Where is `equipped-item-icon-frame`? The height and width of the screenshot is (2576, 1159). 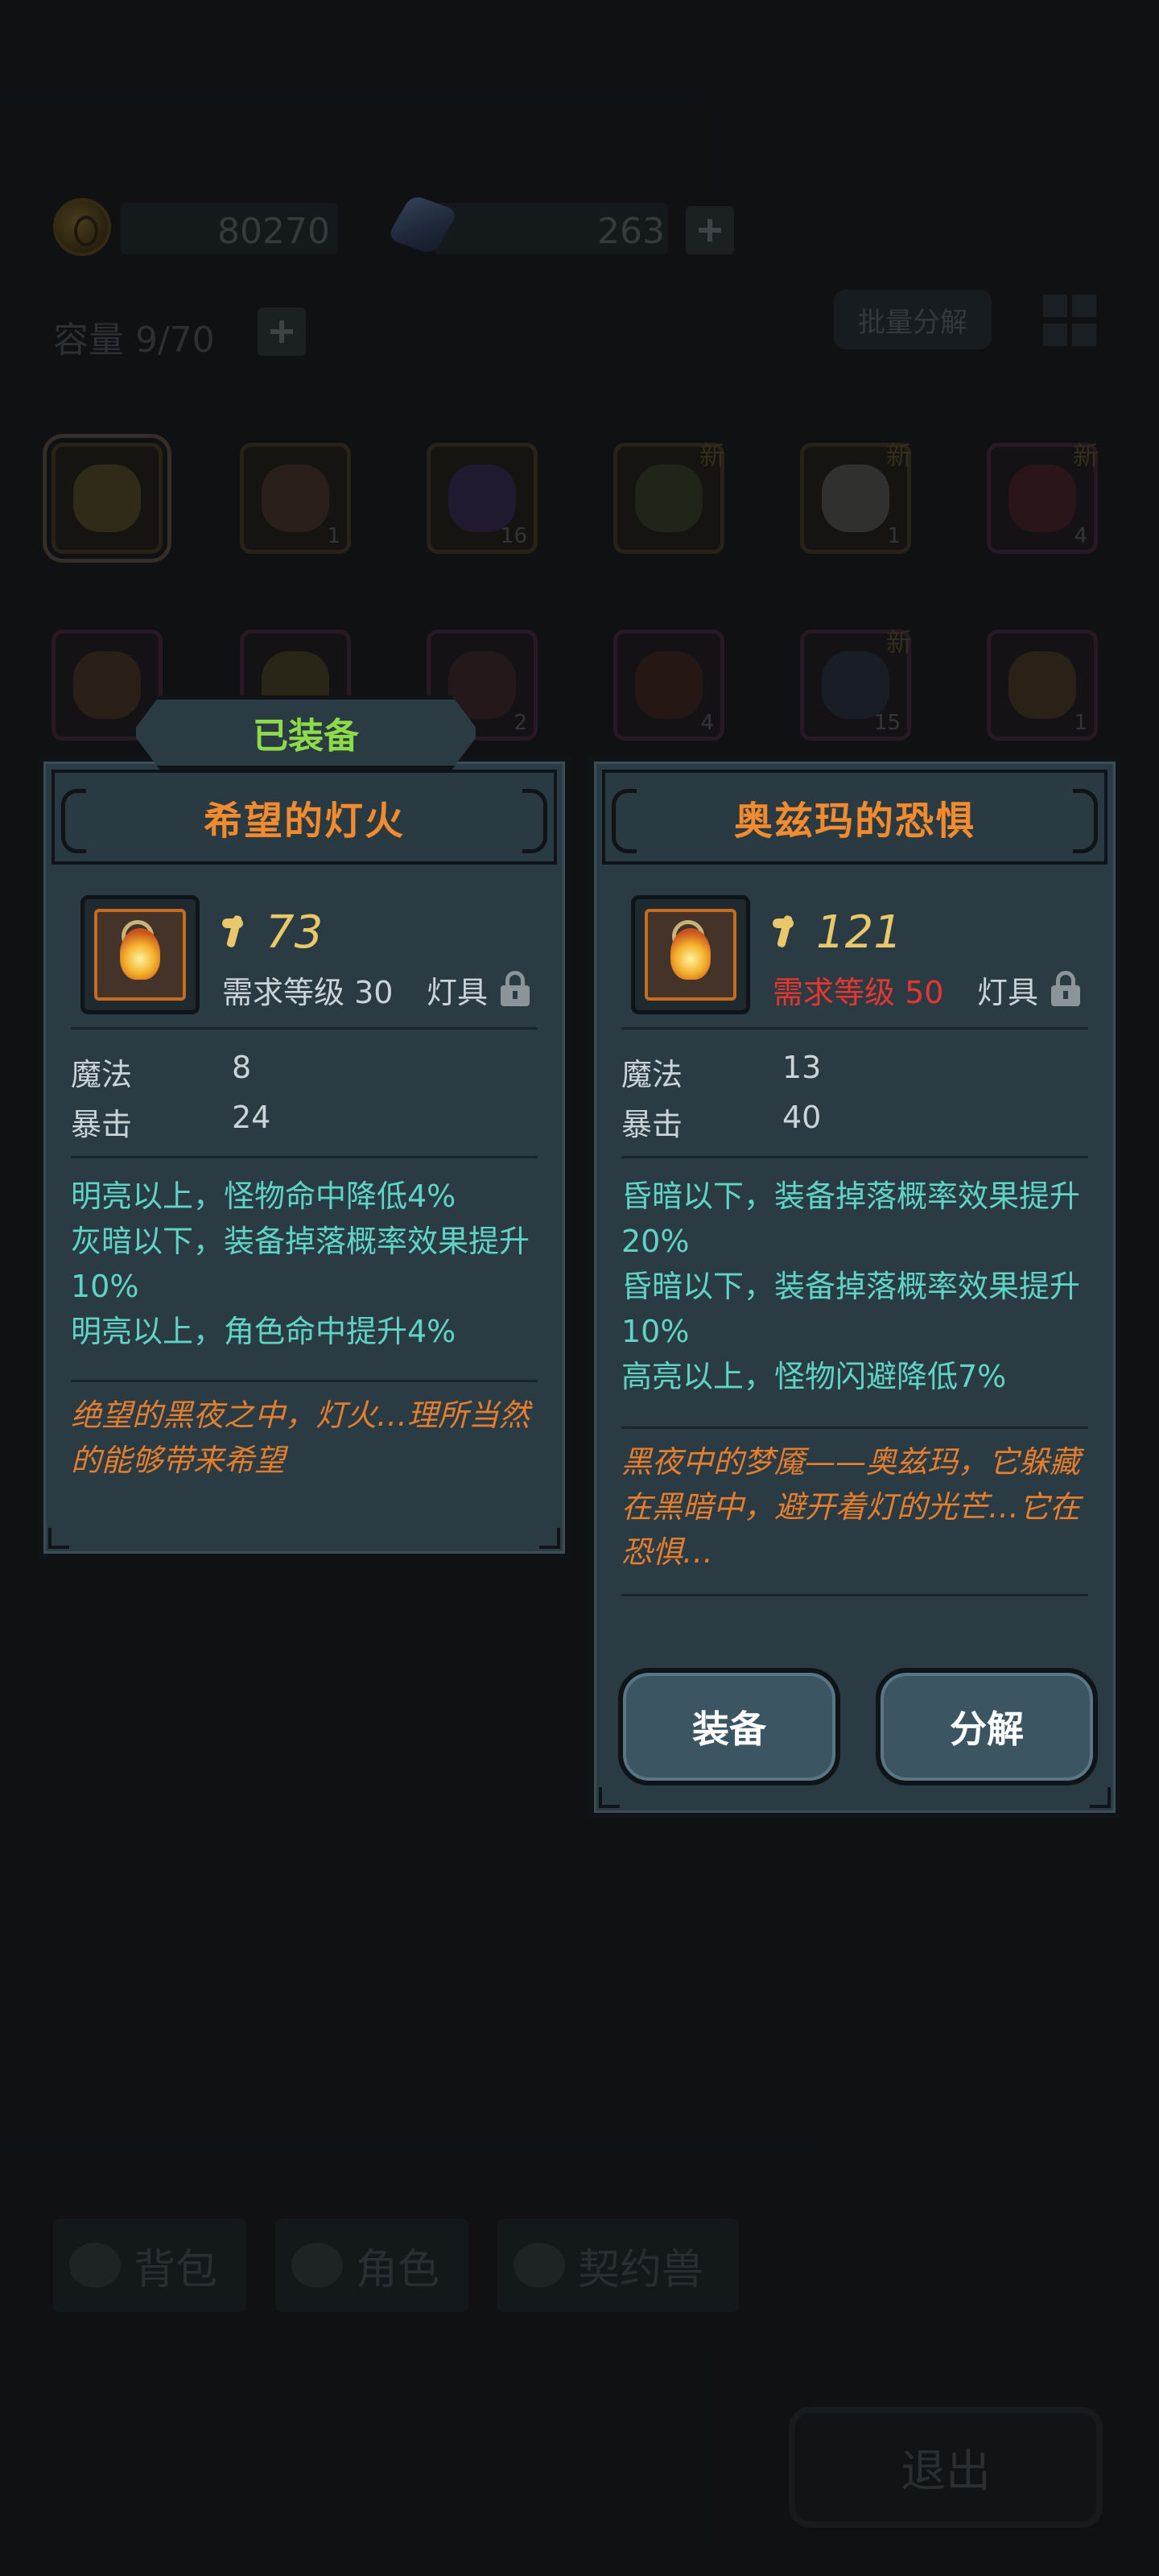
equipped-item-icon-frame is located at coordinates (140, 954).